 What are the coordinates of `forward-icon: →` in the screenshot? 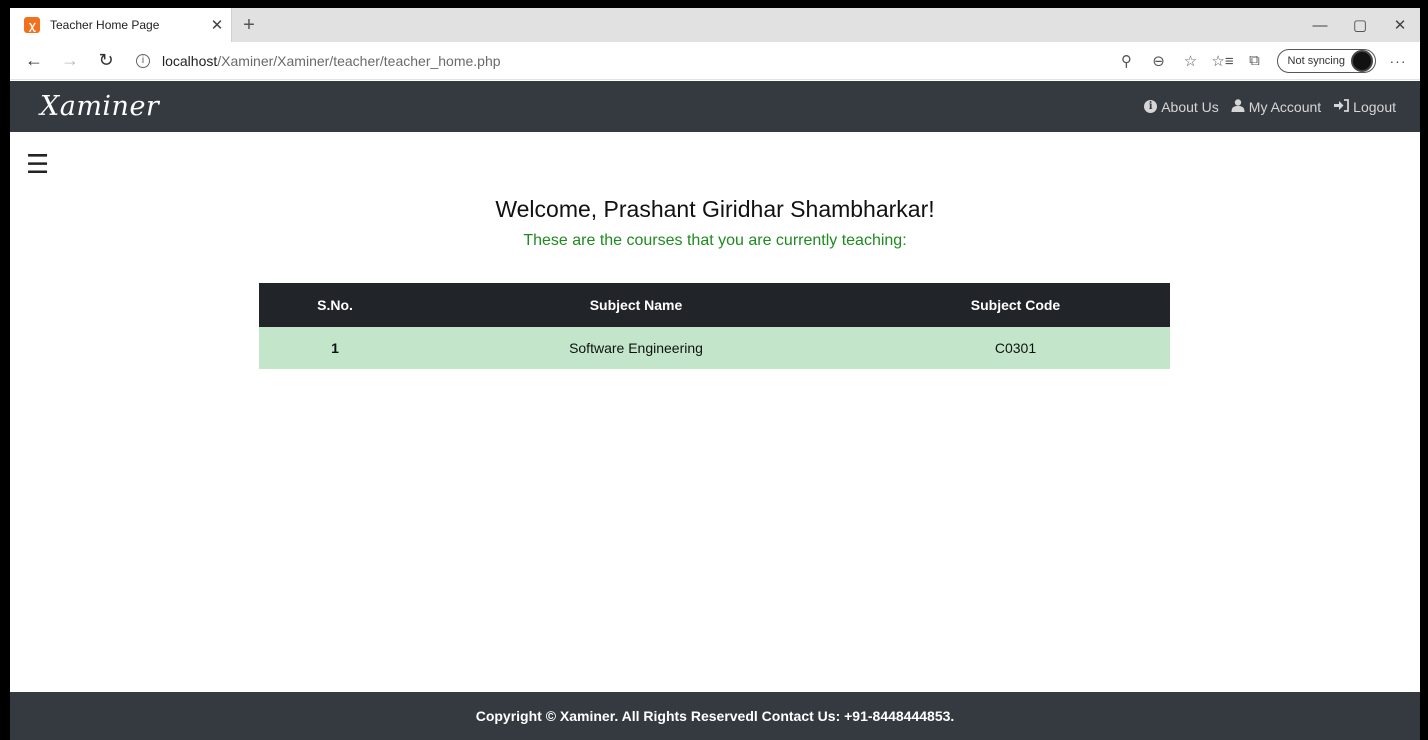 It's located at (70, 60).